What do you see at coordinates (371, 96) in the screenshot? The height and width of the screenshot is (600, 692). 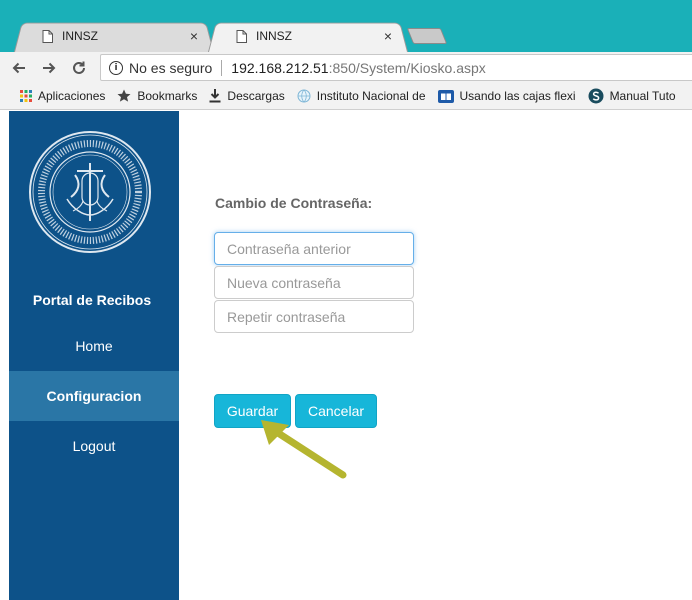 I see `bookmark-label: Instituto Nacional de` at bounding box center [371, 96].